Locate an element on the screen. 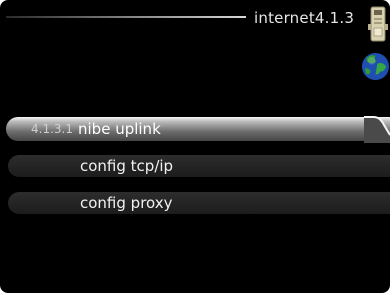 The image size is (392, 295). menu-item-nibe-uplink: 4.1.3.1 nibe uplink is located at coordinates (198, 129).